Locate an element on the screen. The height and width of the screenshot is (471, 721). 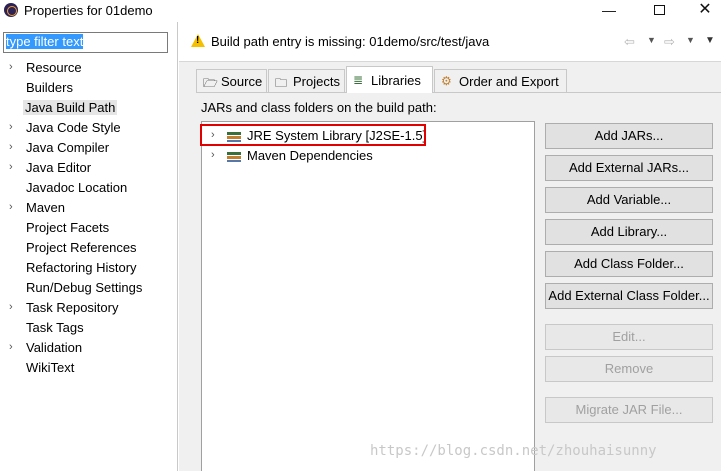
list-item: › Maven Dependencies is located at coordinates (367, 156).